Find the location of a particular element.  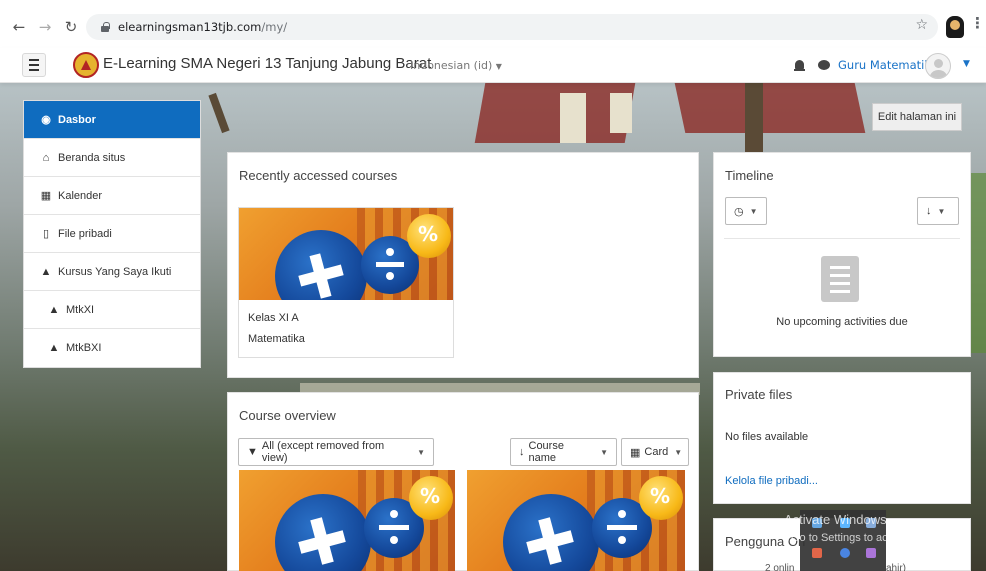

timeline-sort-dropdown: ↓ ▼ is located at coordinates (938, 211).